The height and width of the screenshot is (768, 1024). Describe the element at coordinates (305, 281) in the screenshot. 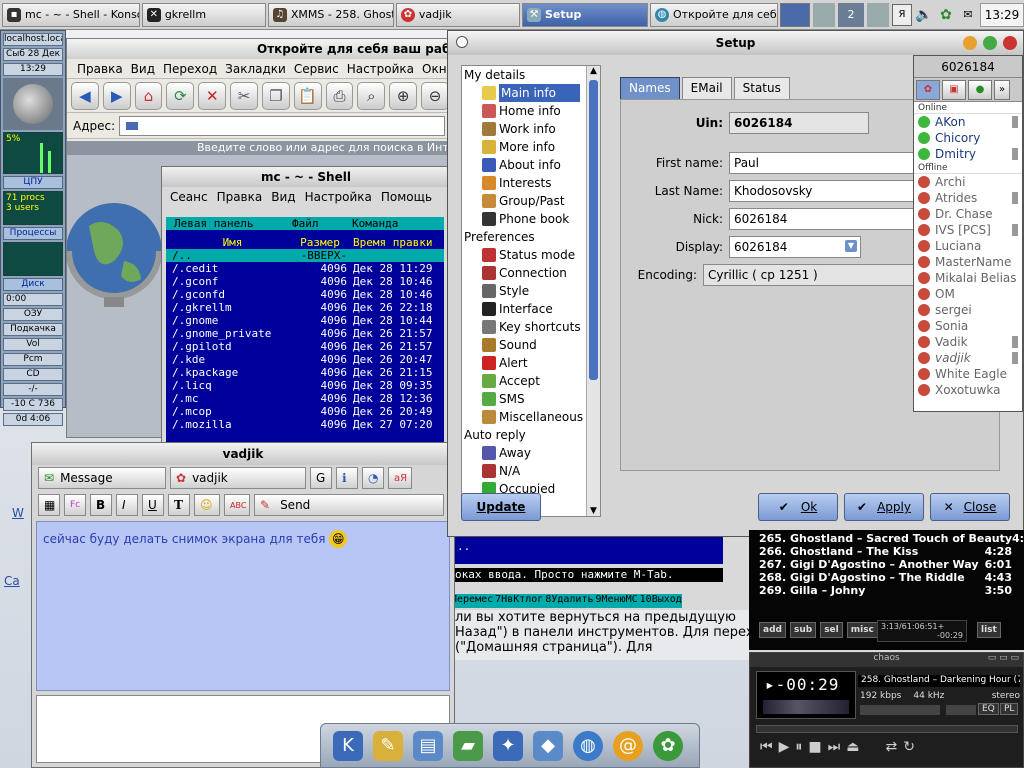

I see `mc-file-row: /.gconf 4096 Дек 28 10:46` at that location.